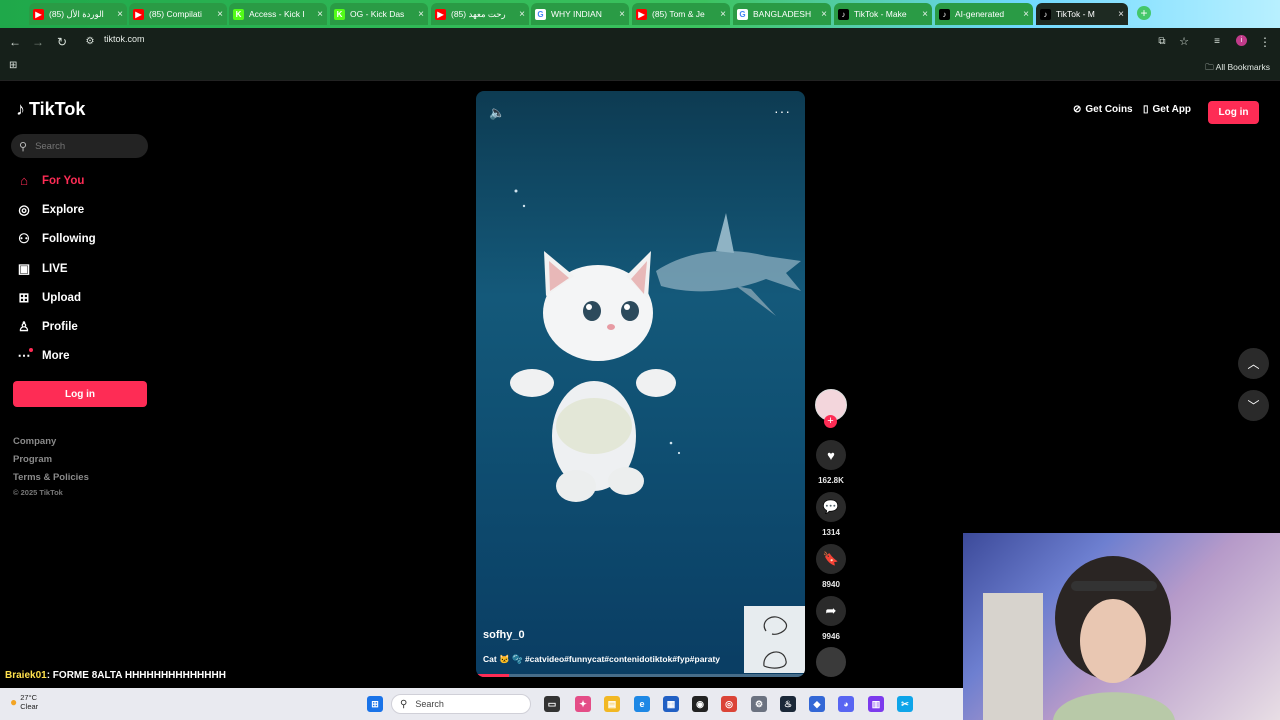 This screenshot has height=720, width=1280. I want to click on browser-tab: G BANGLADESH ×, so click(782, 14).